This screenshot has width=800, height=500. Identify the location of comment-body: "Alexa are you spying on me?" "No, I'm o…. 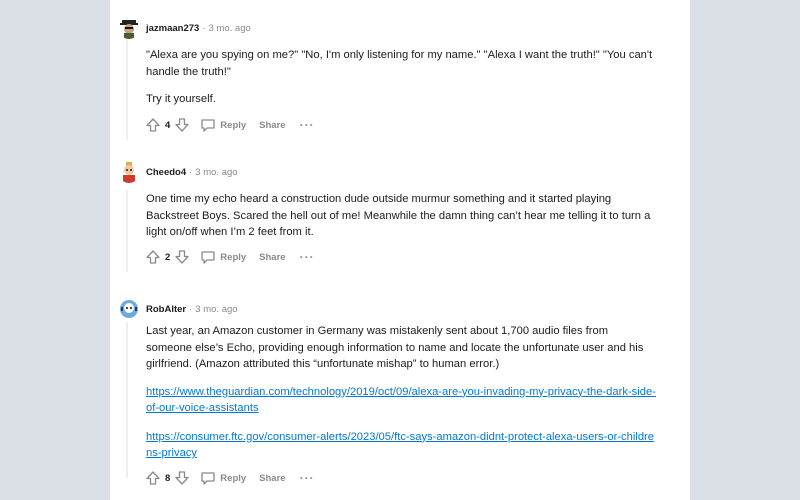
(401, 83).